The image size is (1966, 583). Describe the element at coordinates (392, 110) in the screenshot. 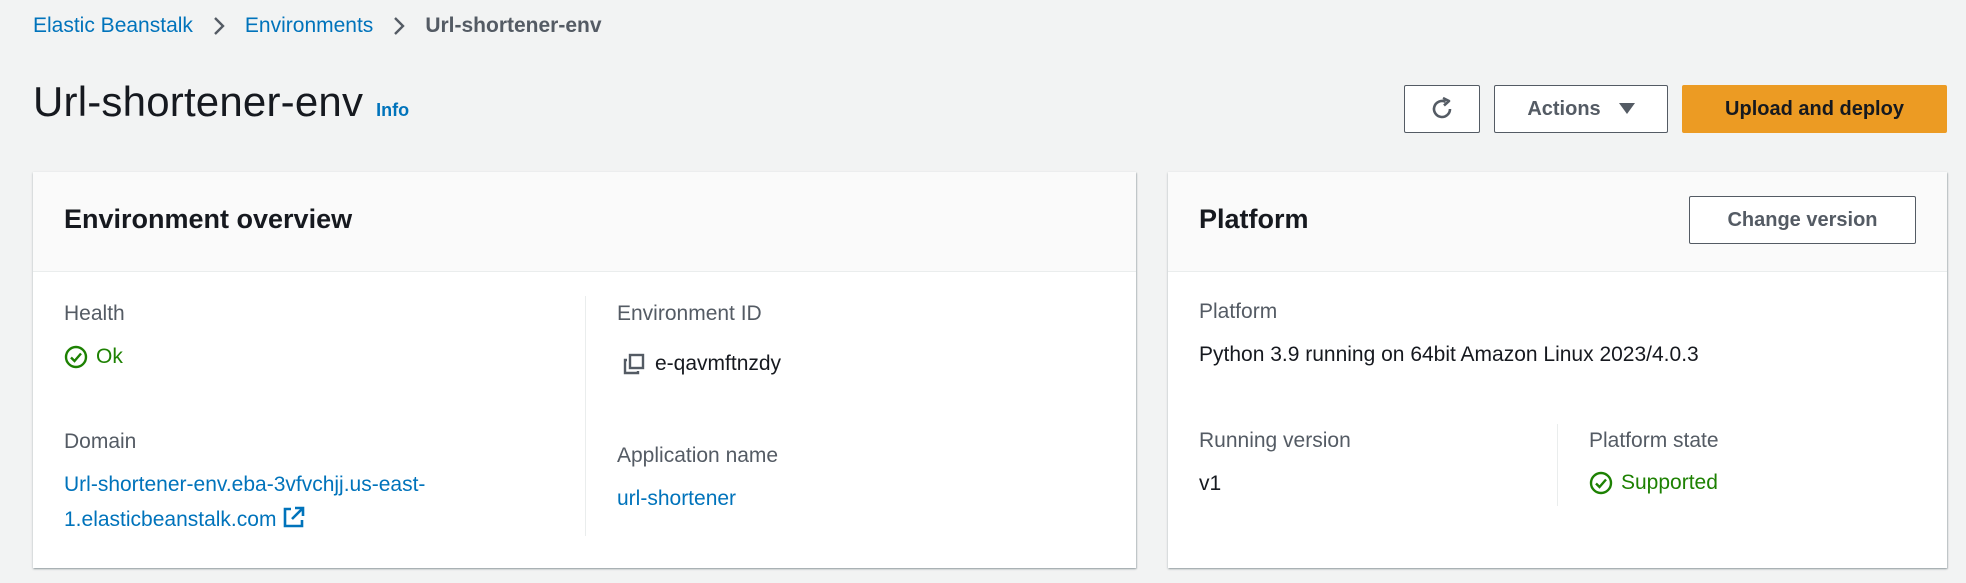

I see `info-link: Info` at that location.